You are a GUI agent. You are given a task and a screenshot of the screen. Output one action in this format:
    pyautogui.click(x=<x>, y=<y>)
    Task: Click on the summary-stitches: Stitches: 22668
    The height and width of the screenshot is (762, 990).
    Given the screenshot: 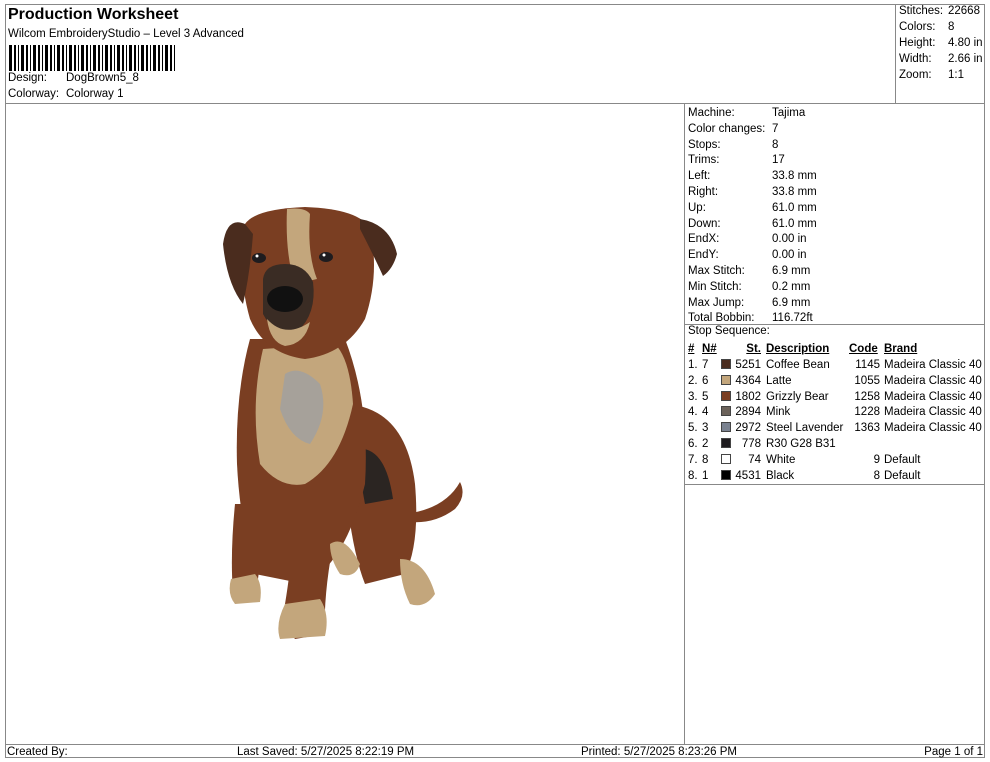 What is the action you would take?
    pyautogui.click(x=939, y=11)
    